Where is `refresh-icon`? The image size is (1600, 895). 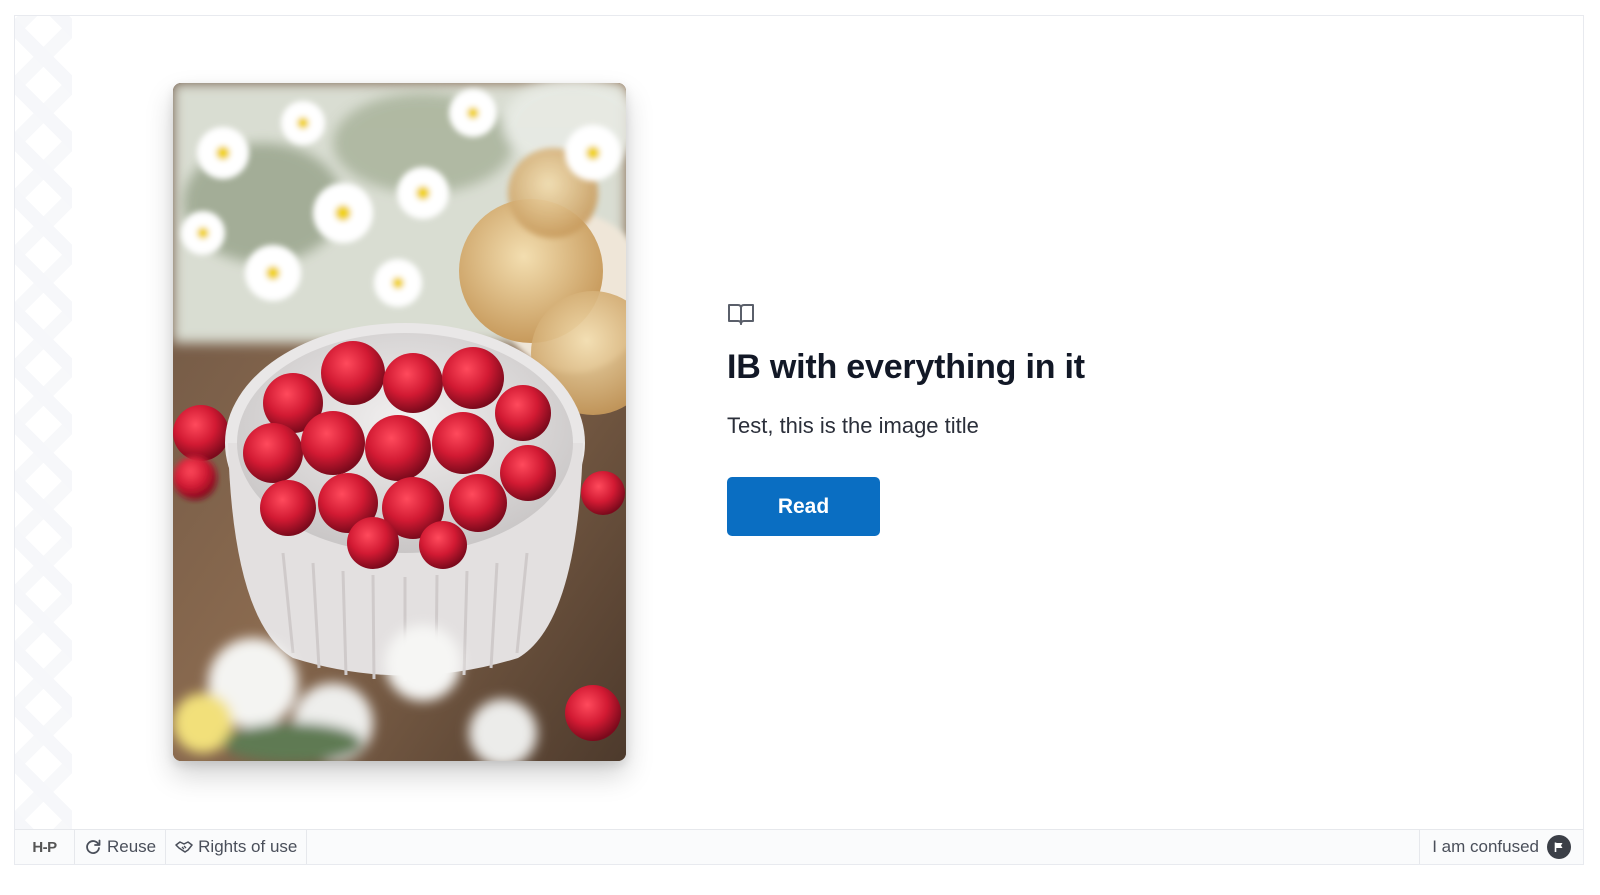
refresh-icon is located at coordinates (93, 846).